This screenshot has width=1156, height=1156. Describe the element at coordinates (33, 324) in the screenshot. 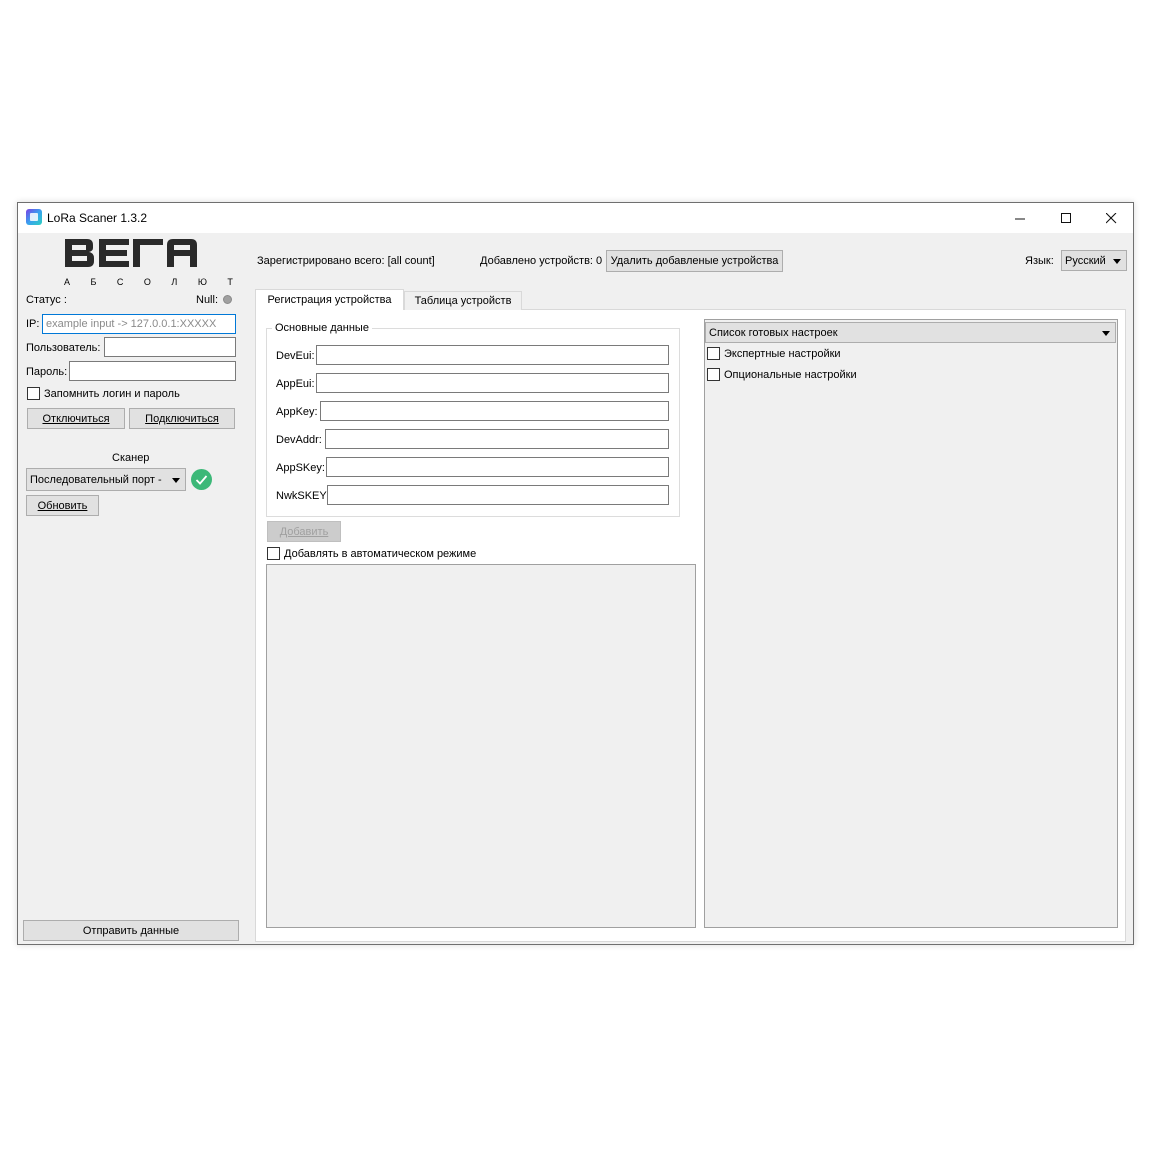

I see `ip-label: IP:` at that location.